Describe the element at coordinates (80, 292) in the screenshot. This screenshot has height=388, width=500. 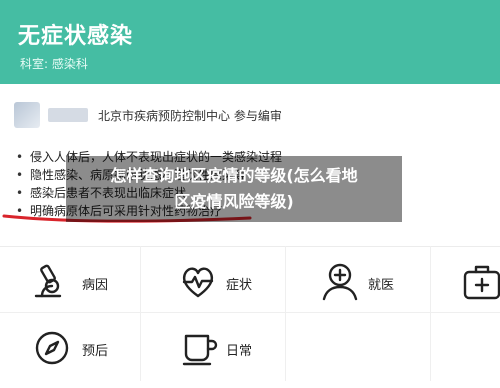
I see `grid-item-cause: 病因` at that location.